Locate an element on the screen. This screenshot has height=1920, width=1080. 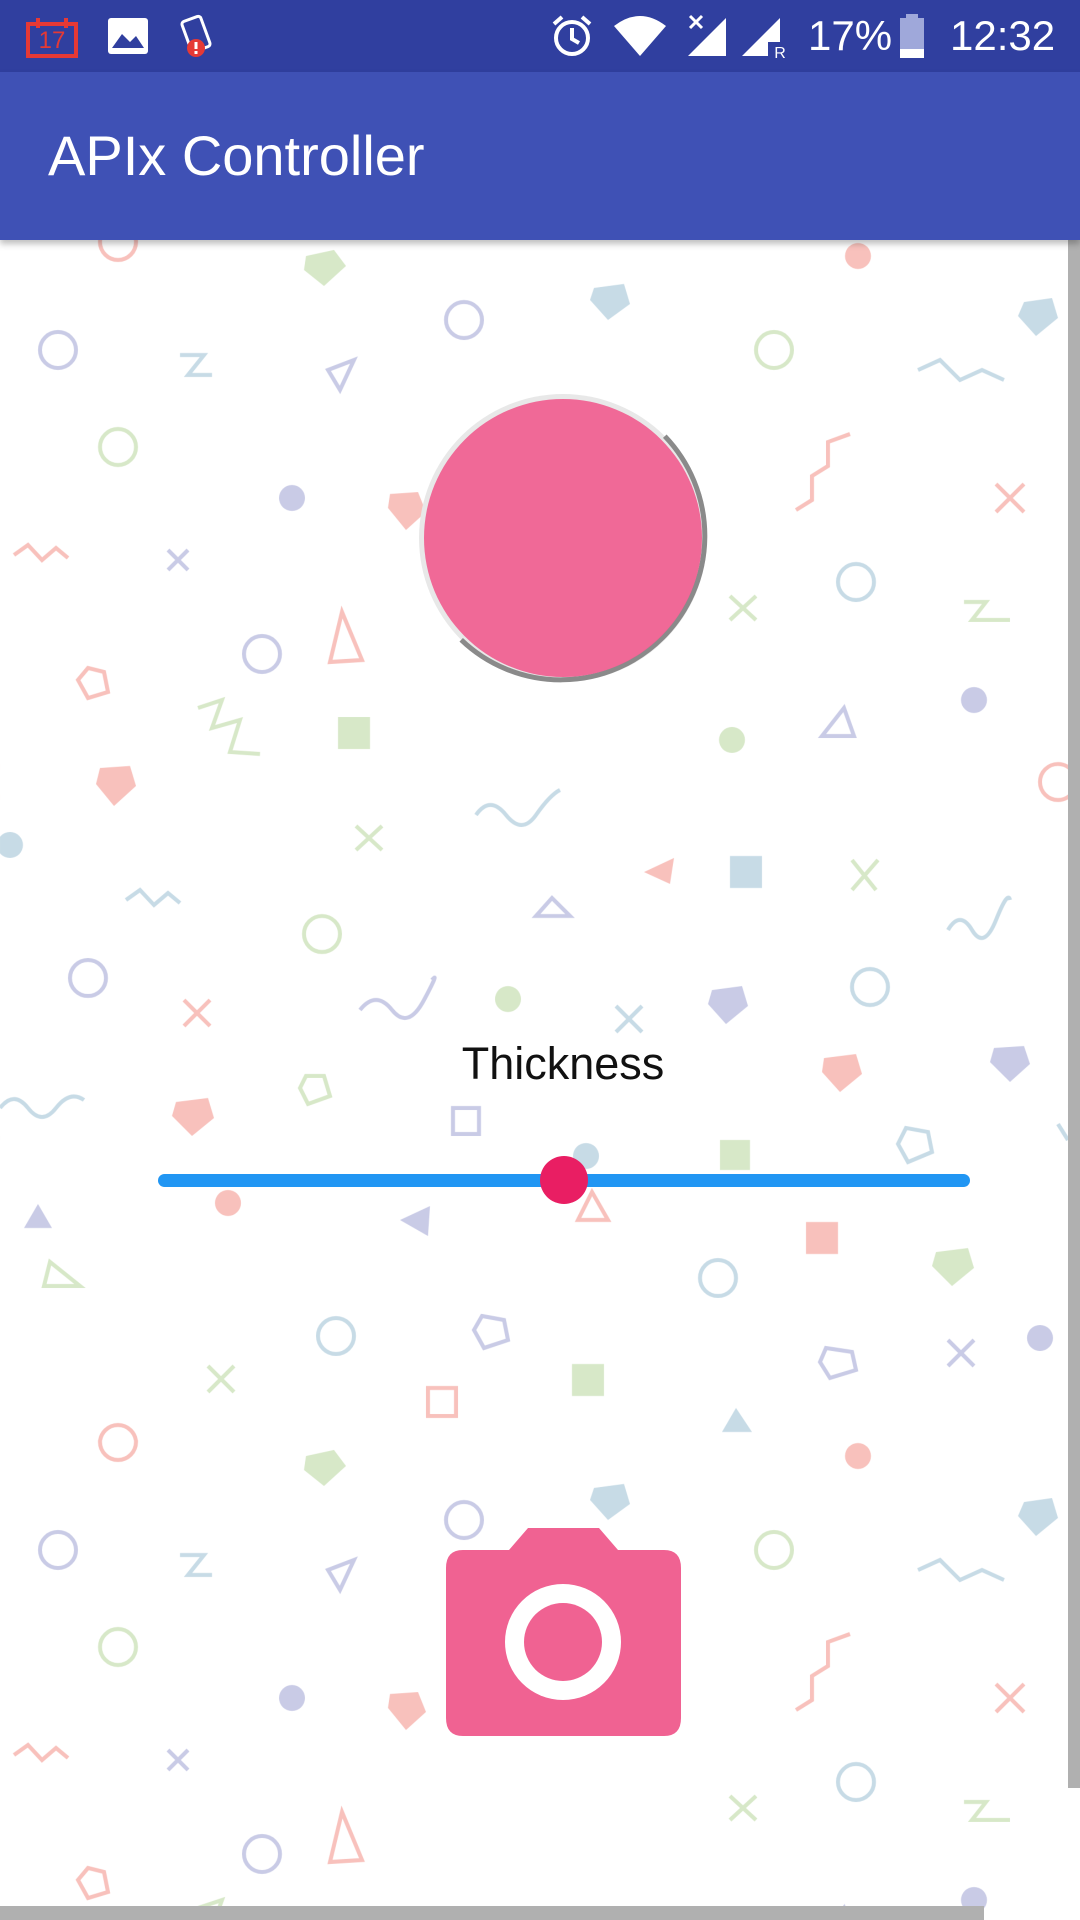
color-circle-button is located at coordinates (563, 538).